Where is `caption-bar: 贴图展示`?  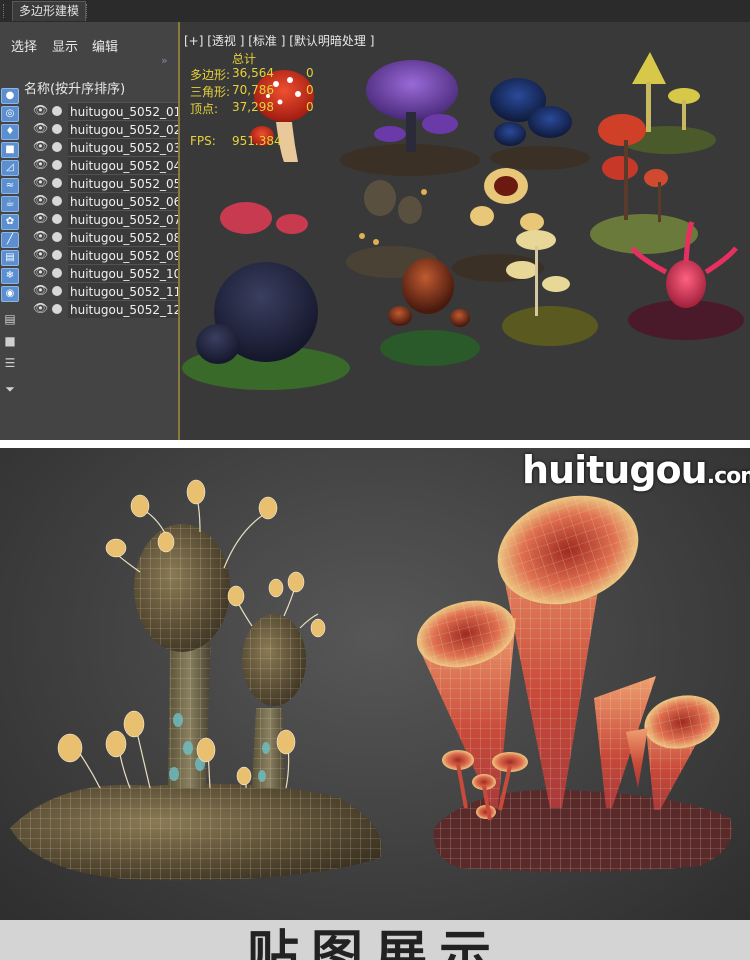
caption-bar: 贴图展示 is located at coordinates (375, 940).